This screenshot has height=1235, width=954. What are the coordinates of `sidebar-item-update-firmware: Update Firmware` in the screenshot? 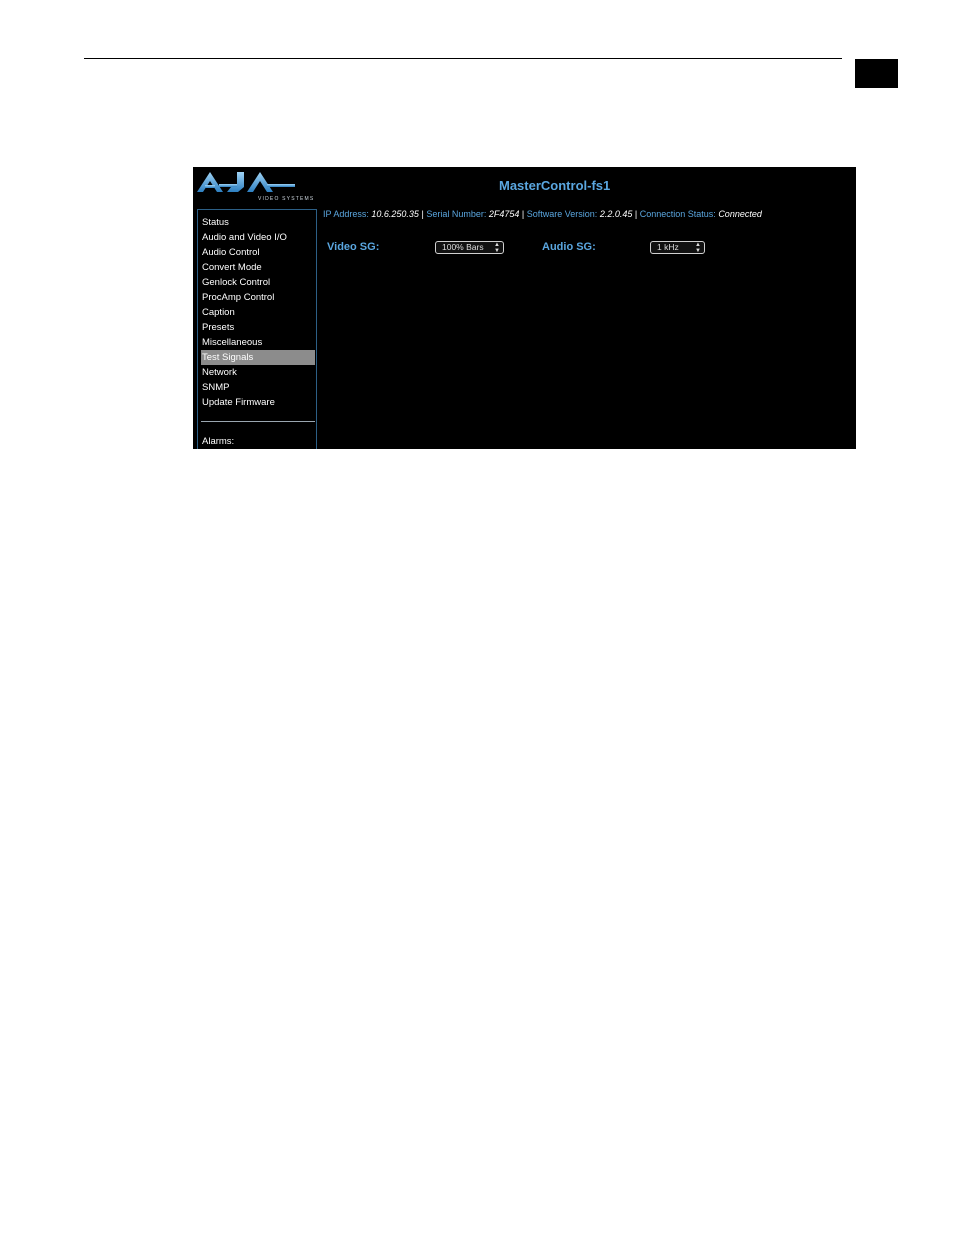 It's located at (258, 402).